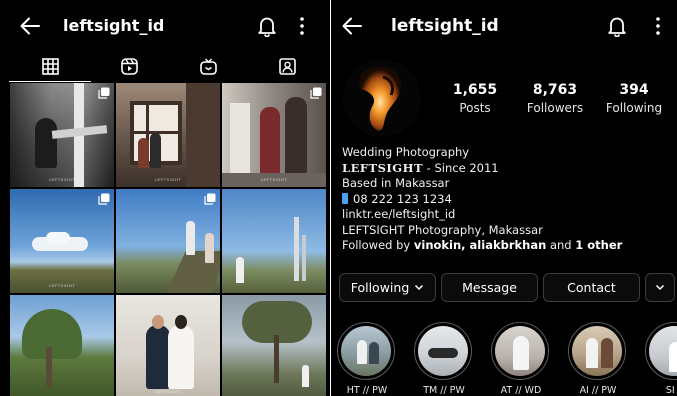 The image size is (677, 396). I want to click on grid-icon, so click(50, 66).